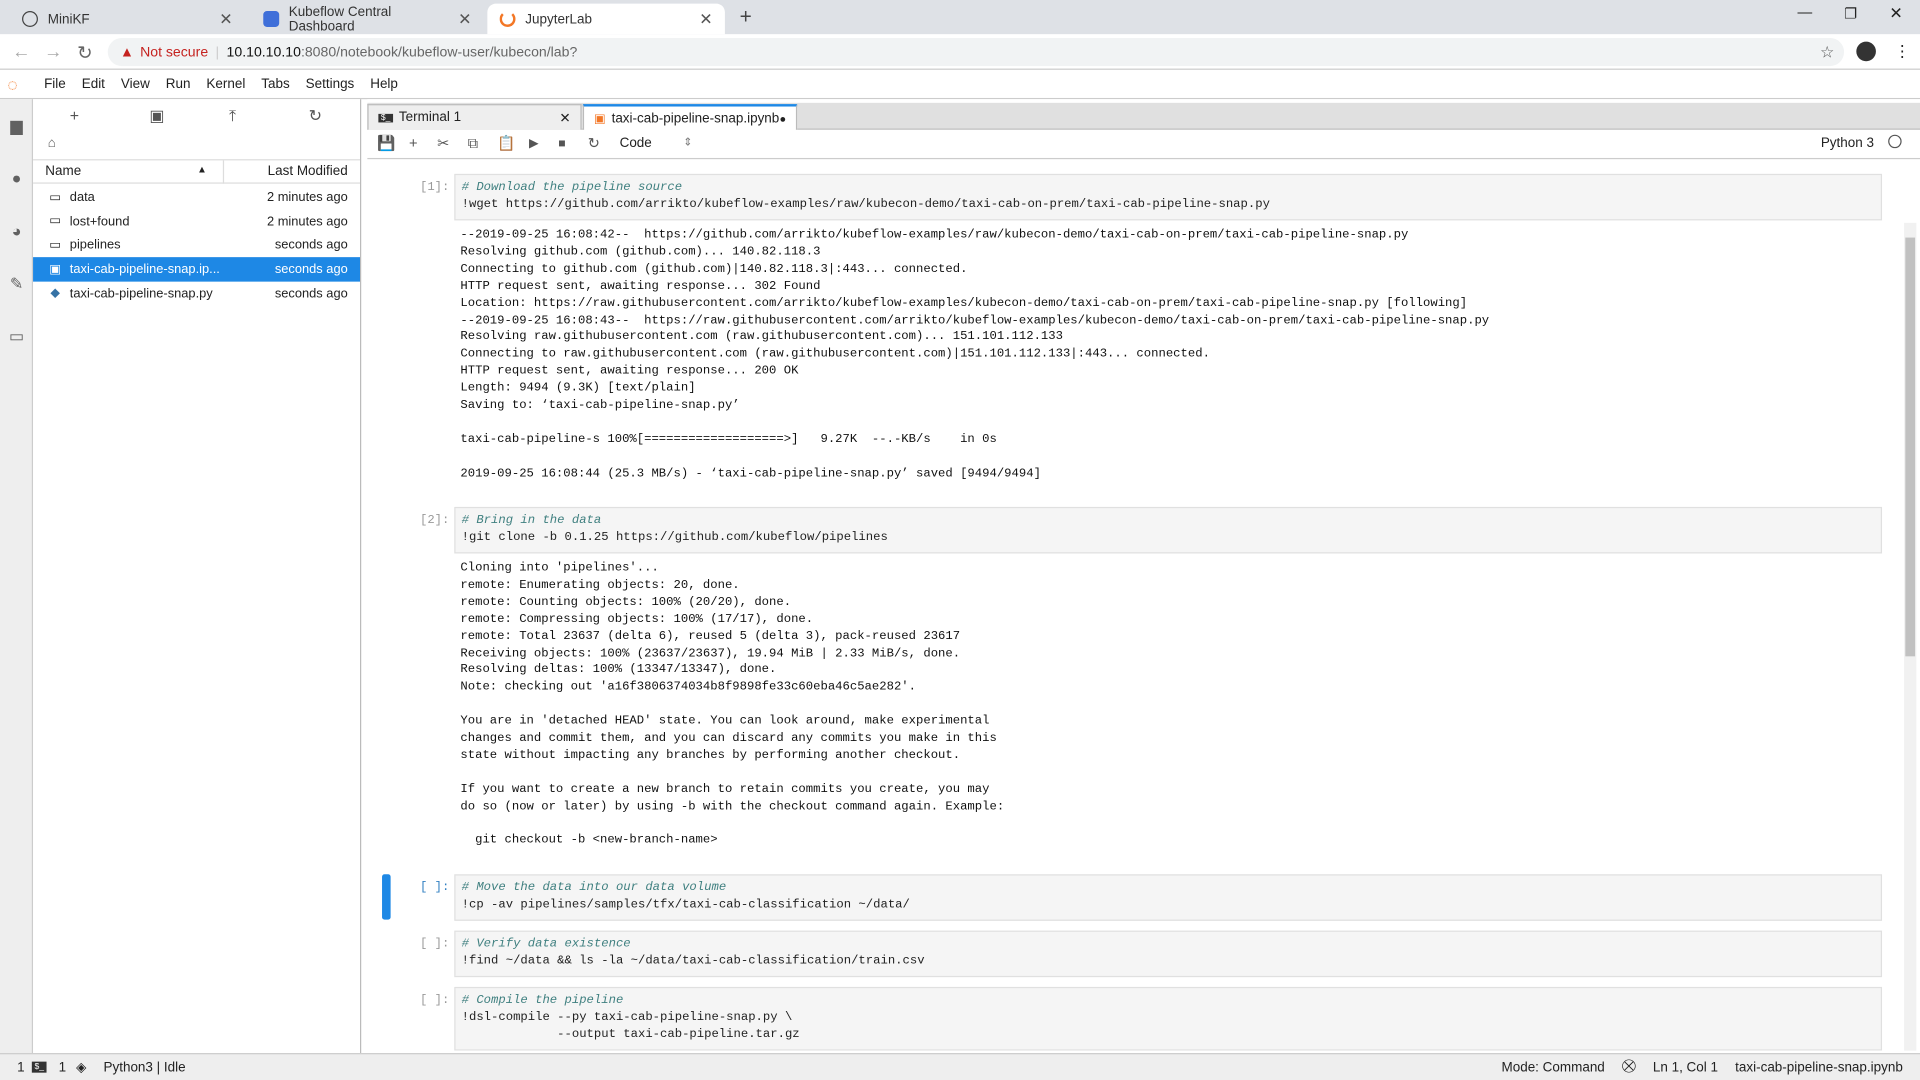  What do you see at coordinates (84, 53) in the screenshot?
I see `reload-button: ↻` at bounding box center [84, 53].